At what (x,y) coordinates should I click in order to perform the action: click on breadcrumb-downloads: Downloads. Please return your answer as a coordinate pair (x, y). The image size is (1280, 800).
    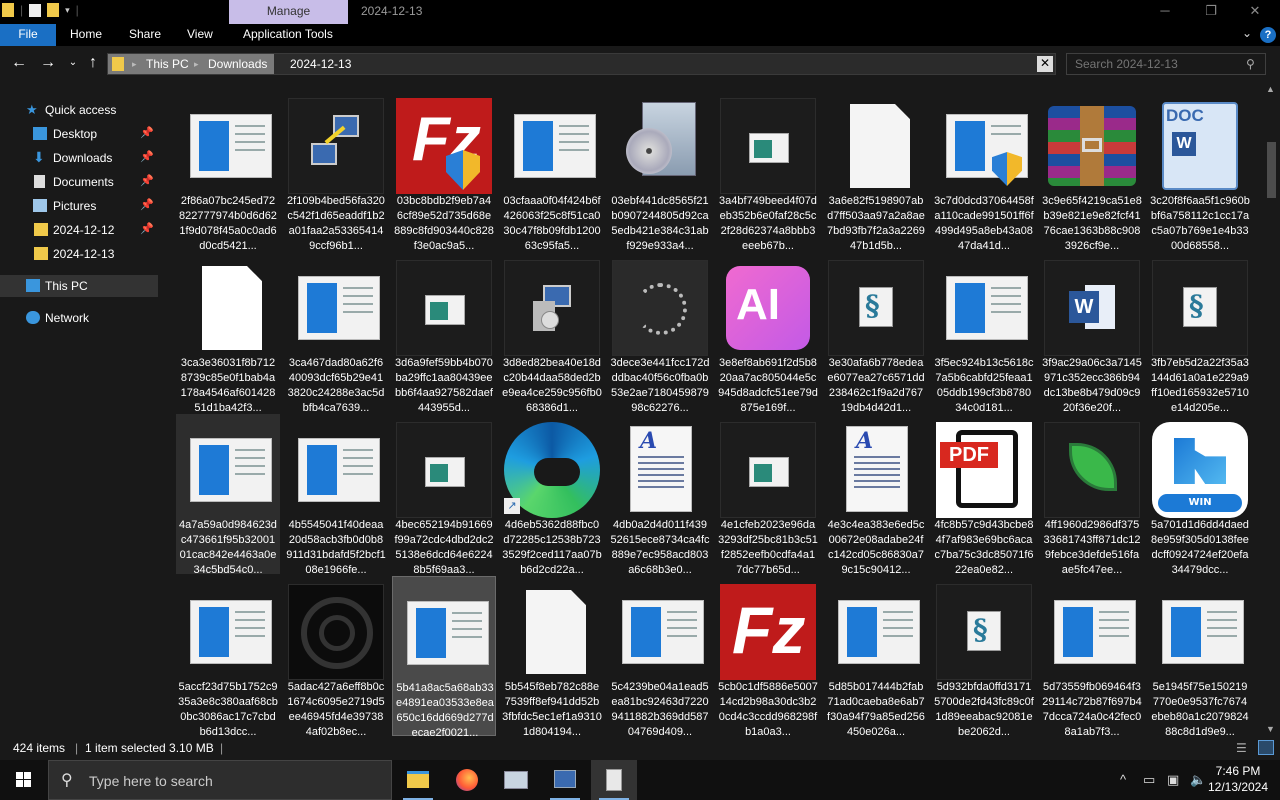
    Looking at the image, I should click on (237, 64).